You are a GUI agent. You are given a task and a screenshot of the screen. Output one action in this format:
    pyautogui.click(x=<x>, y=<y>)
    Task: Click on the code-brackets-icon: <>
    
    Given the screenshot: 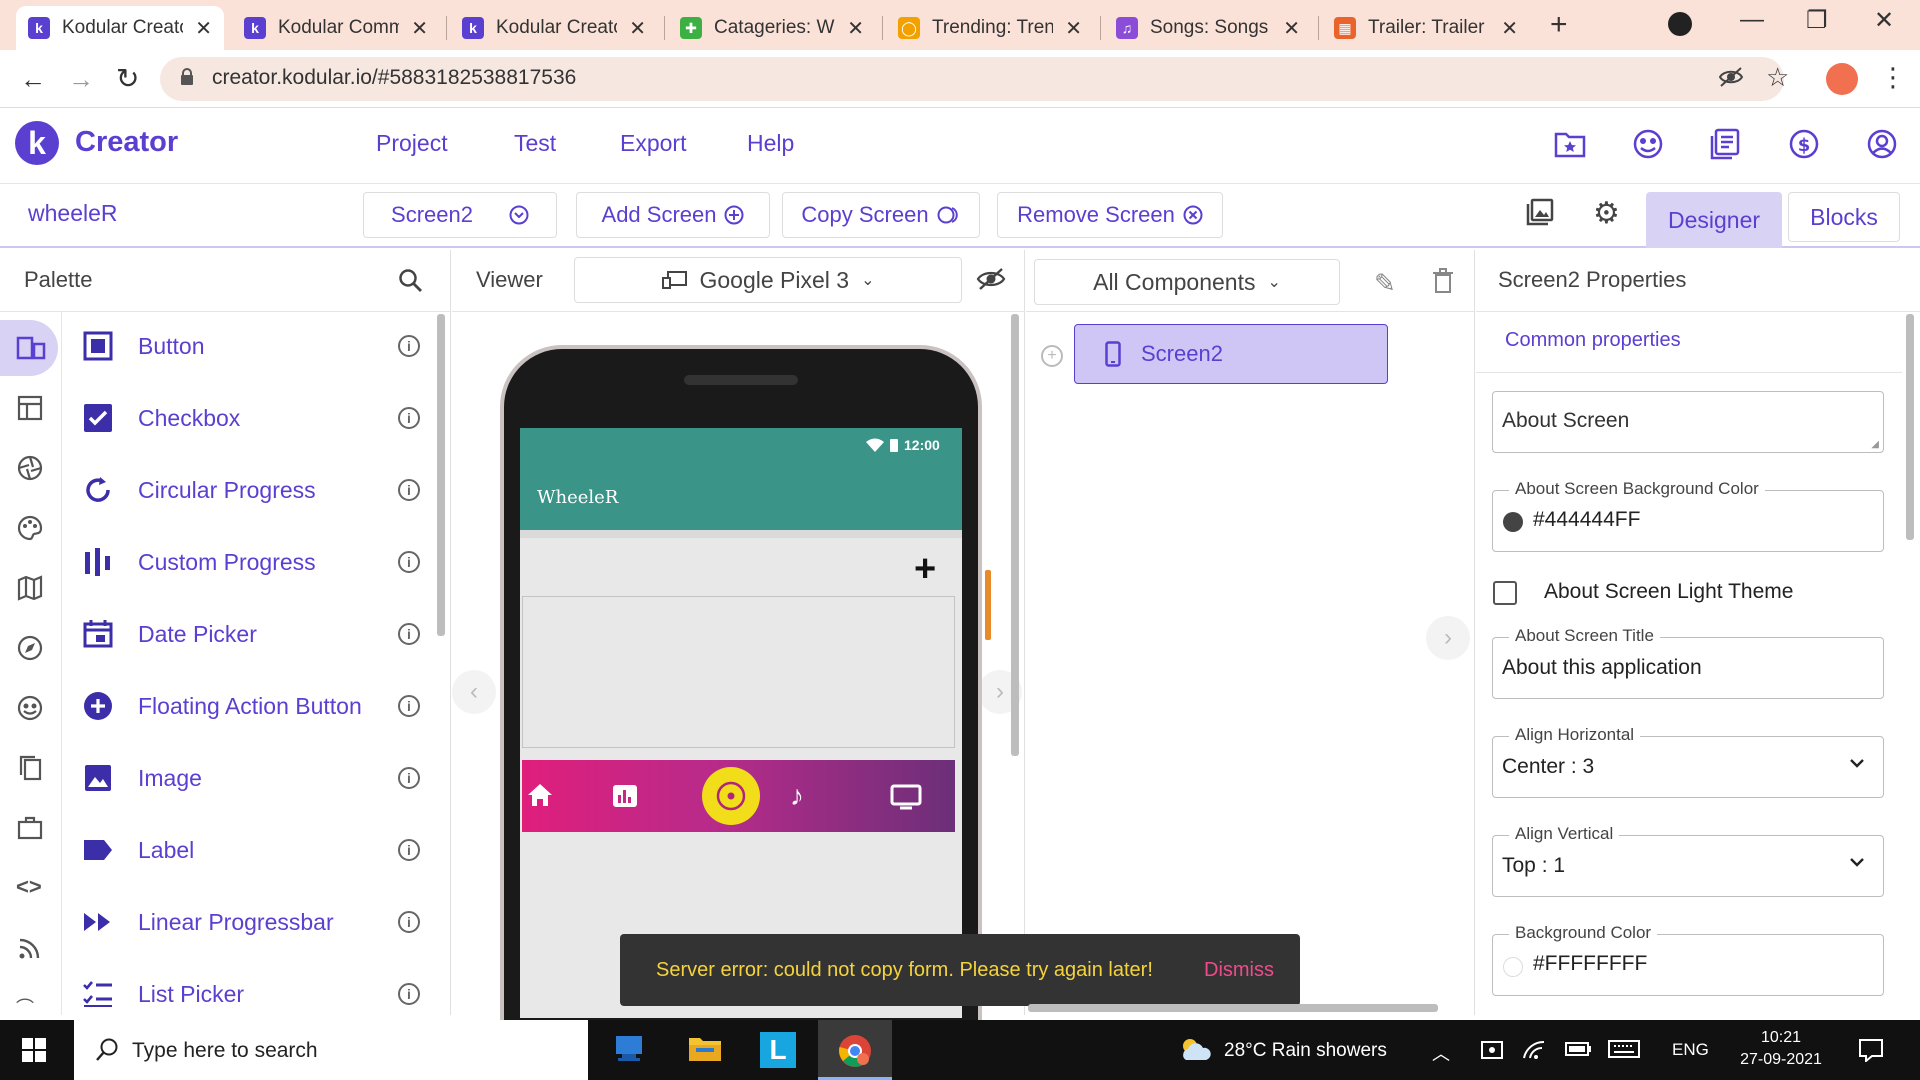 What is the action you would take?
    pyautogui.click(x=31, y=889)
    